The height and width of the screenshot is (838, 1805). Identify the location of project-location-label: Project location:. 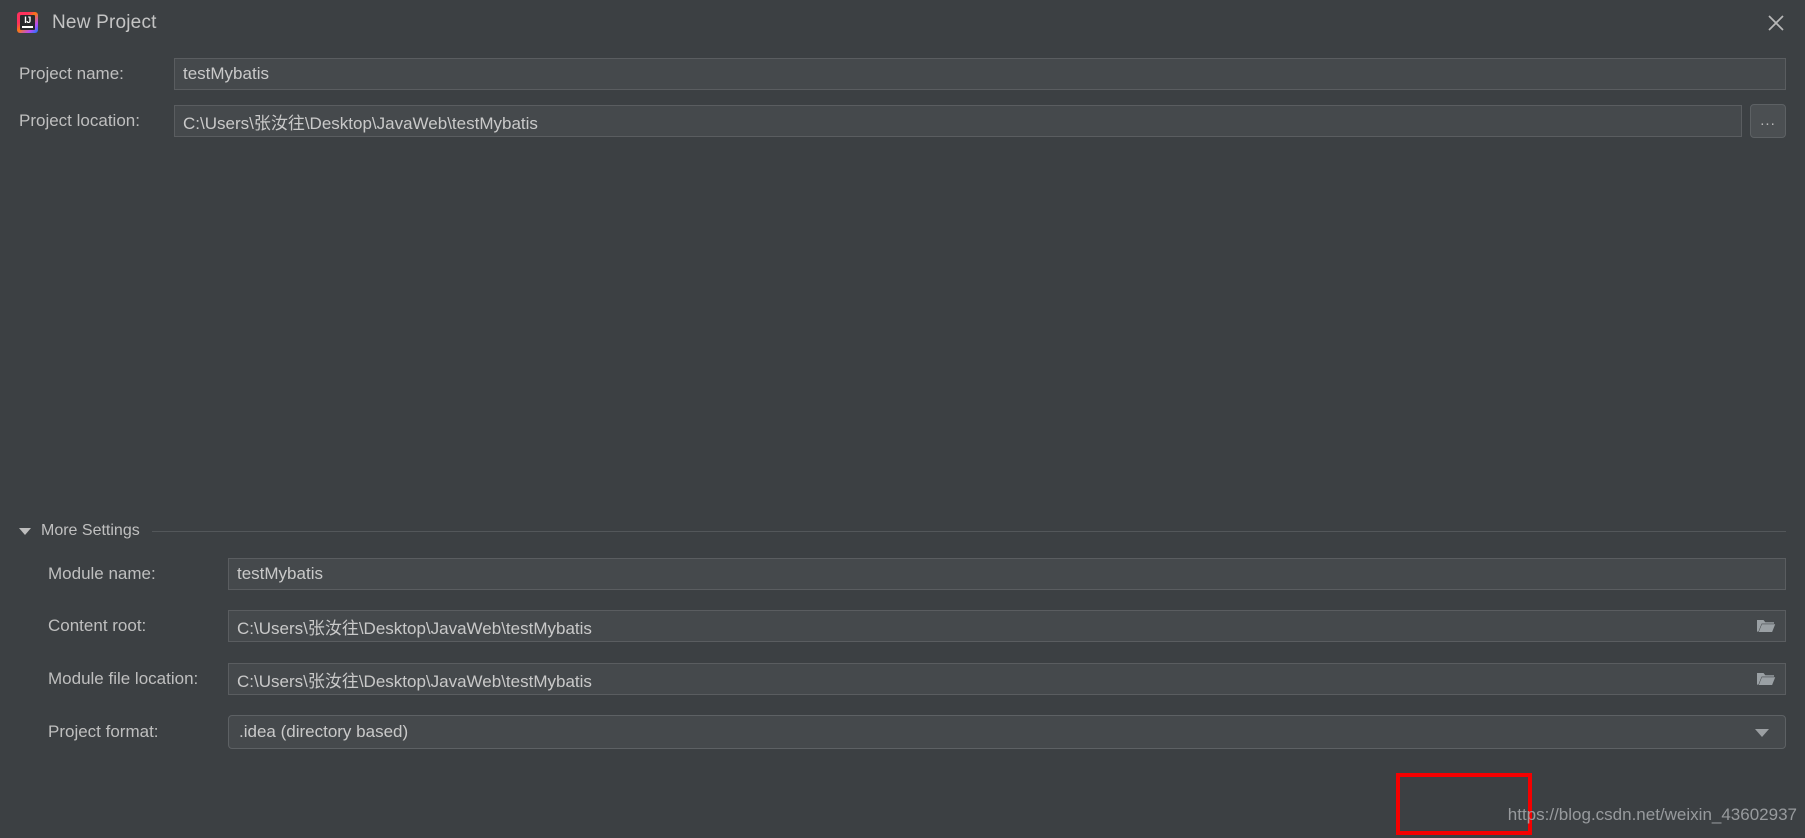
(79, 120).